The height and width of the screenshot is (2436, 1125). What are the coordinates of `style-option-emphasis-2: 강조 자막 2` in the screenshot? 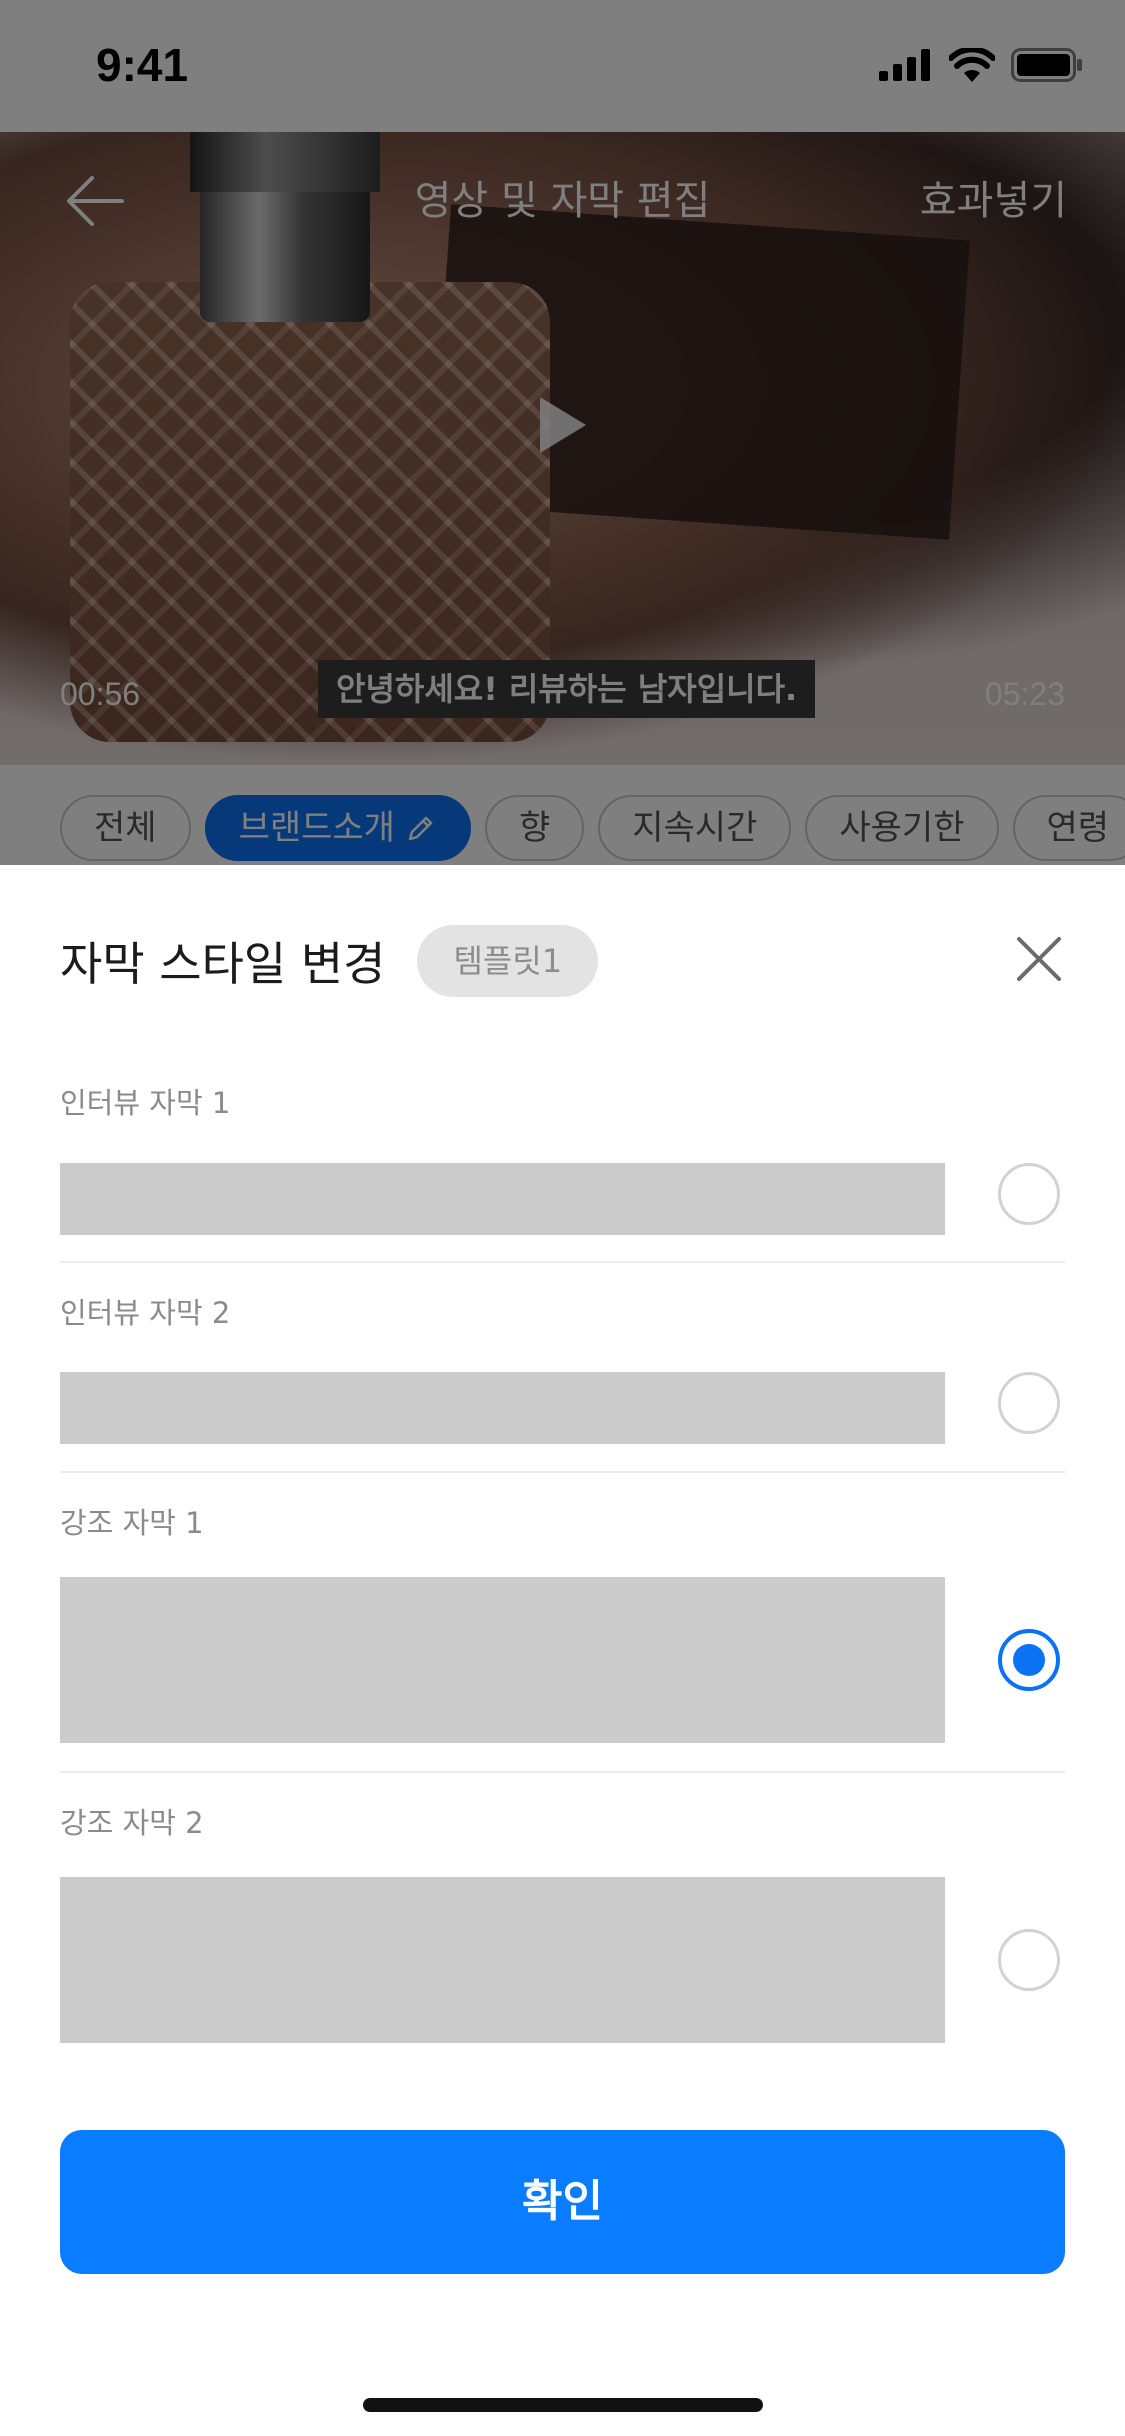 It's located at (562, 1923).